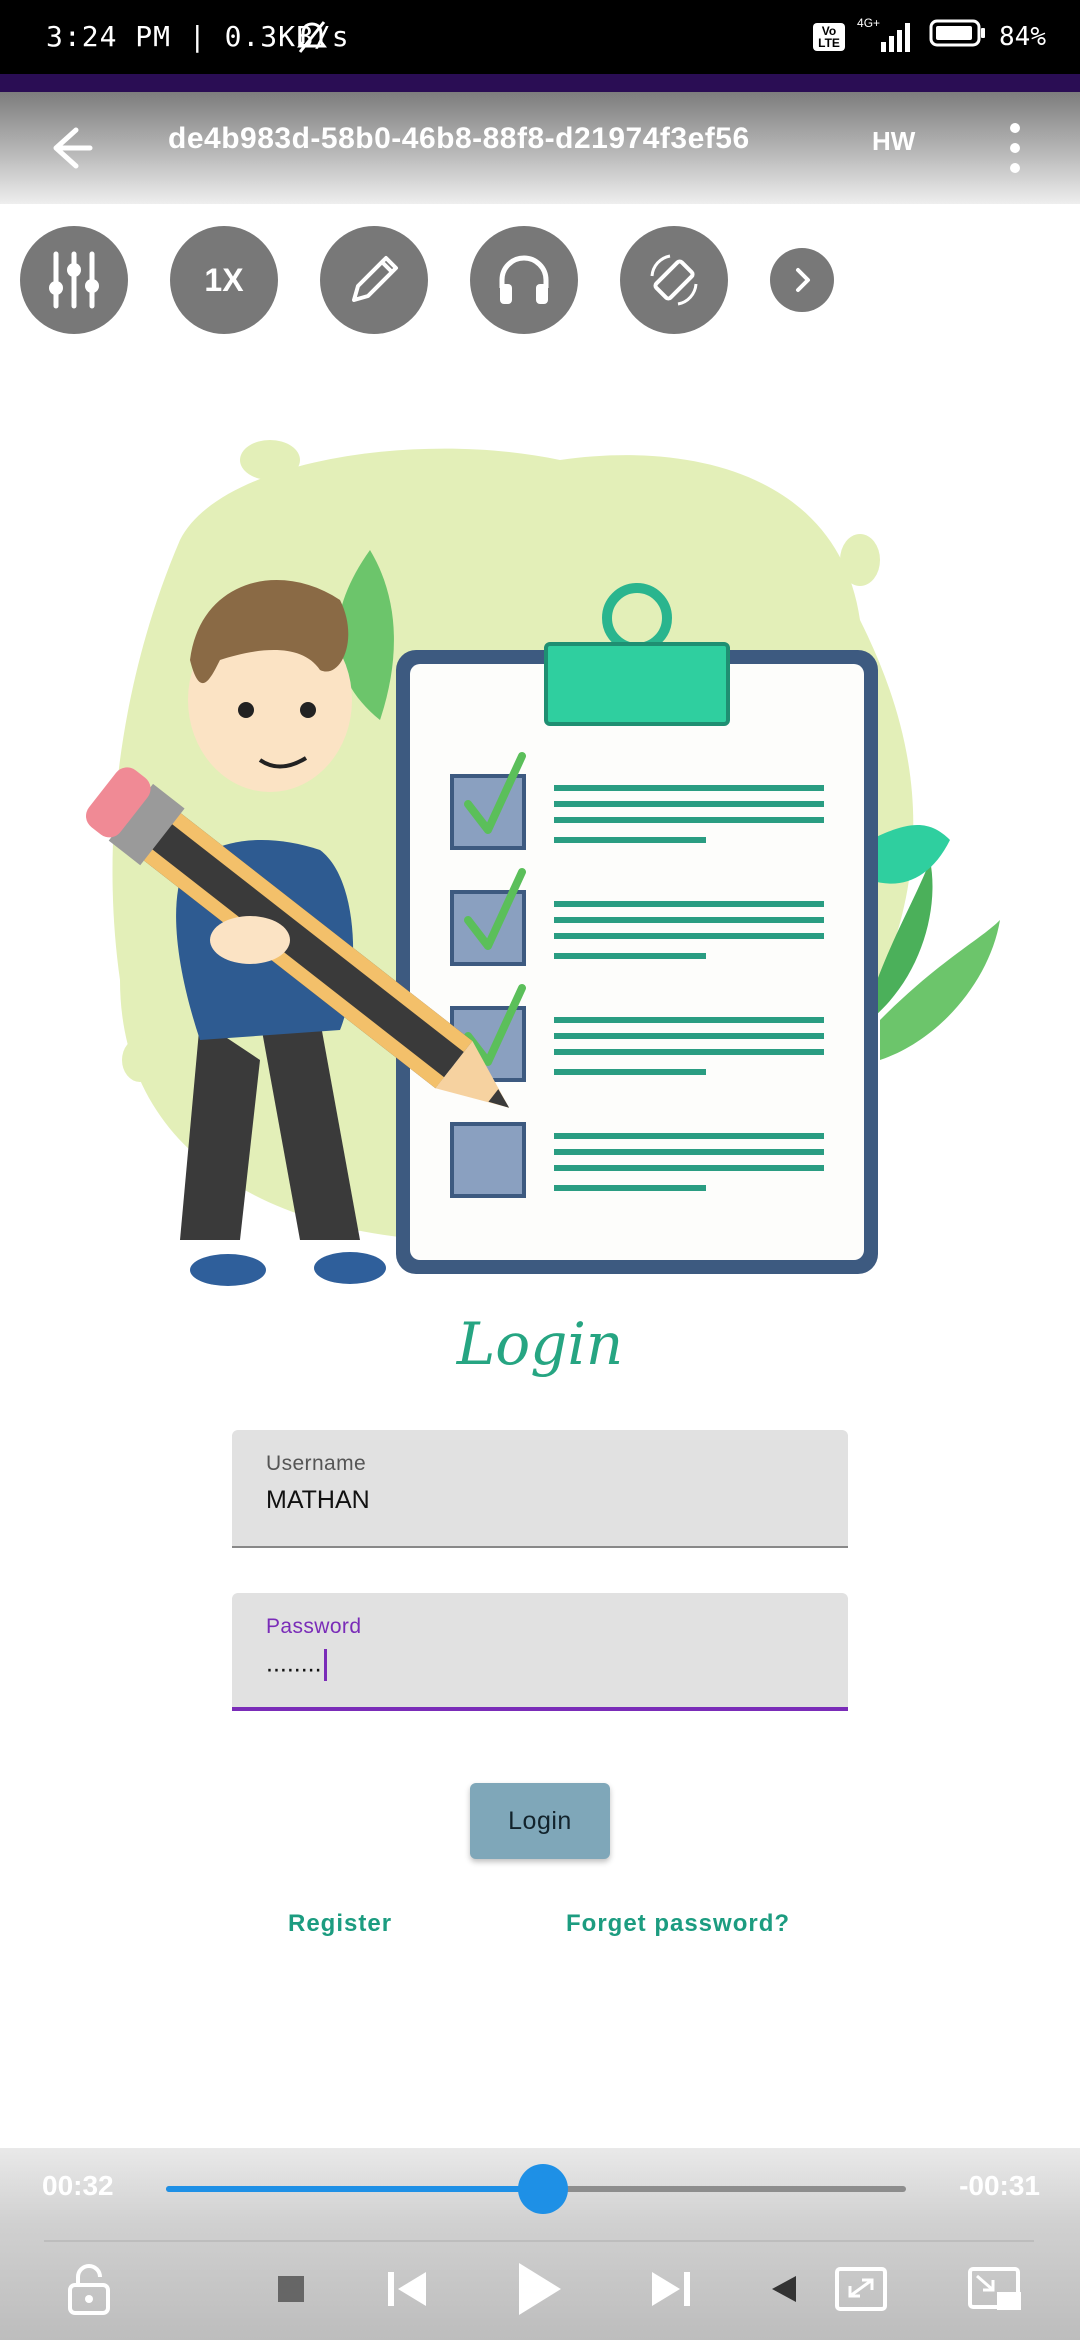  I want to click on rotate-screen-icon, so click(674, 280).